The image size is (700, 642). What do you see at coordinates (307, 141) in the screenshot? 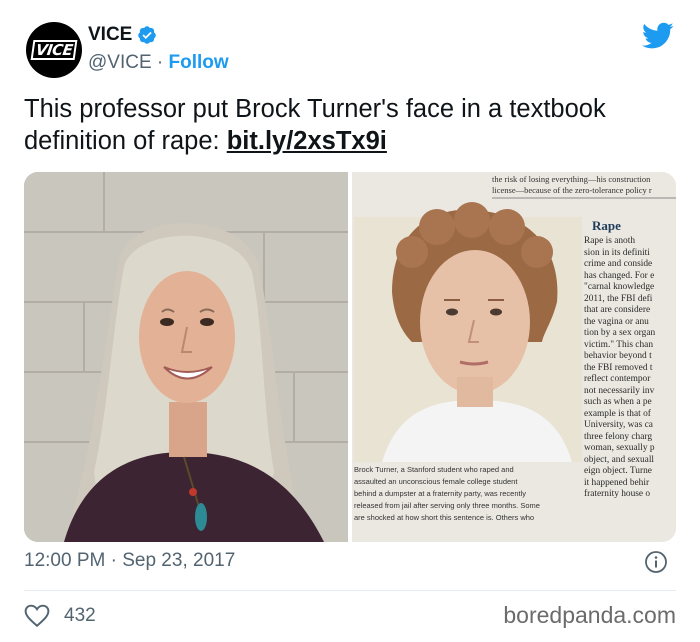
I see `tweet-link: bit.ly/2xsTx9i` at bounding box center [307, 141].